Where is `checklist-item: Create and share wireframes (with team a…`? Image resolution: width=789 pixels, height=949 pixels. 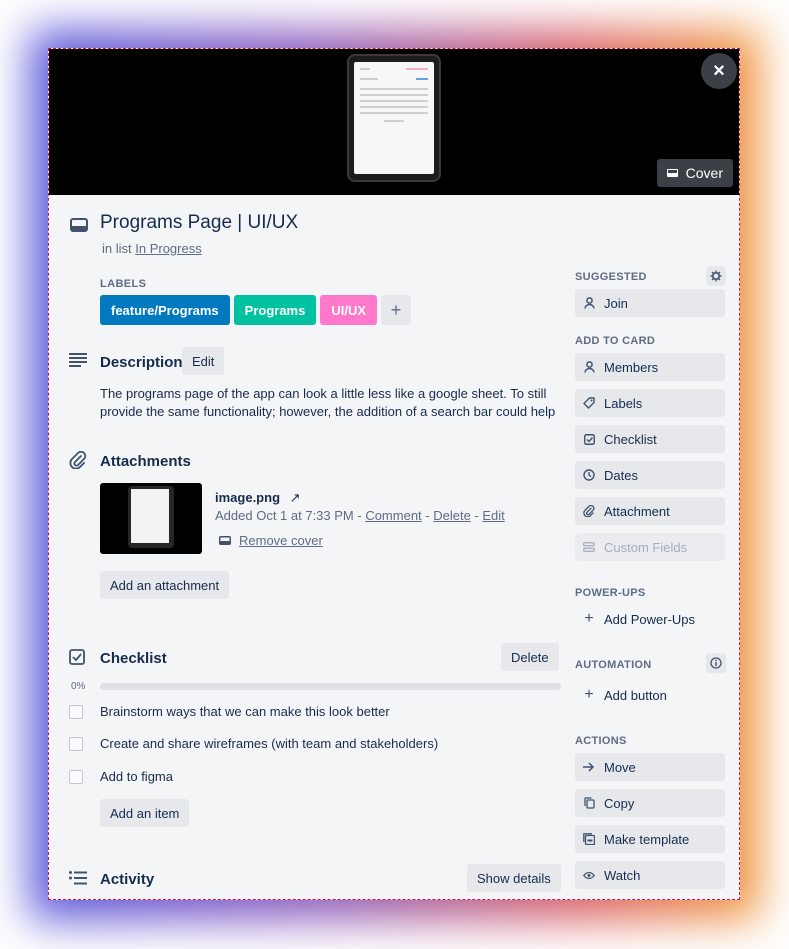
checklist-item: Create and share wireframes (with team a… is located at coordinates (253, 743).